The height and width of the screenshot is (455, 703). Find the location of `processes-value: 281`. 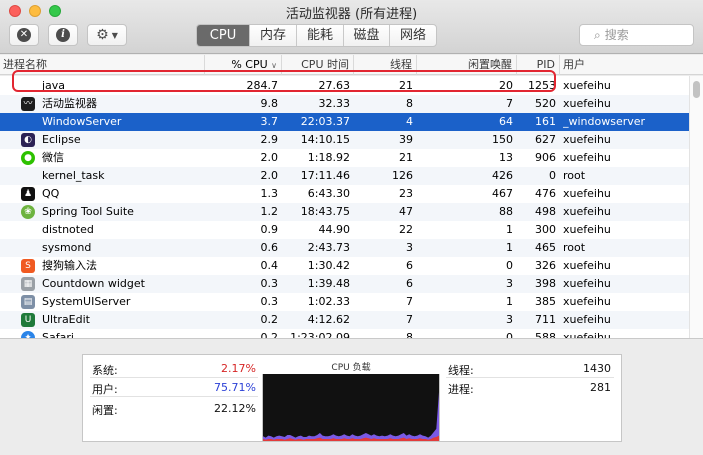

processes-value: 281 is located at coordinates (600, 387).